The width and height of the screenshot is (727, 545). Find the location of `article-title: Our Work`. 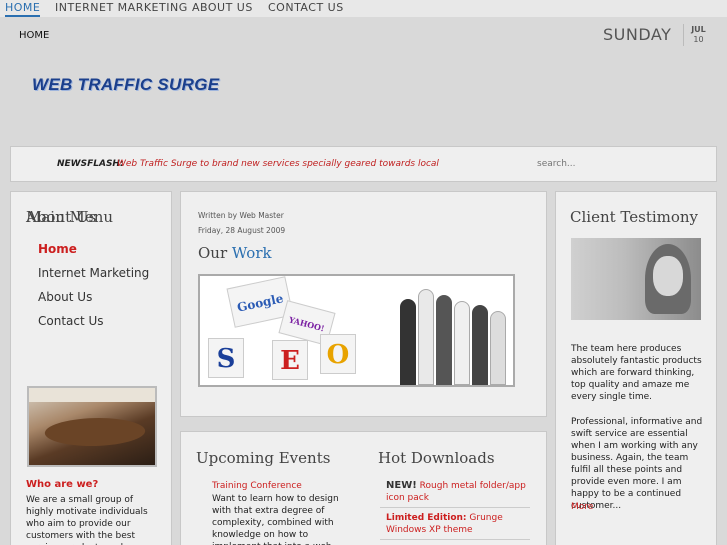

article-title: Our Work is located at coordinates (235, 253).